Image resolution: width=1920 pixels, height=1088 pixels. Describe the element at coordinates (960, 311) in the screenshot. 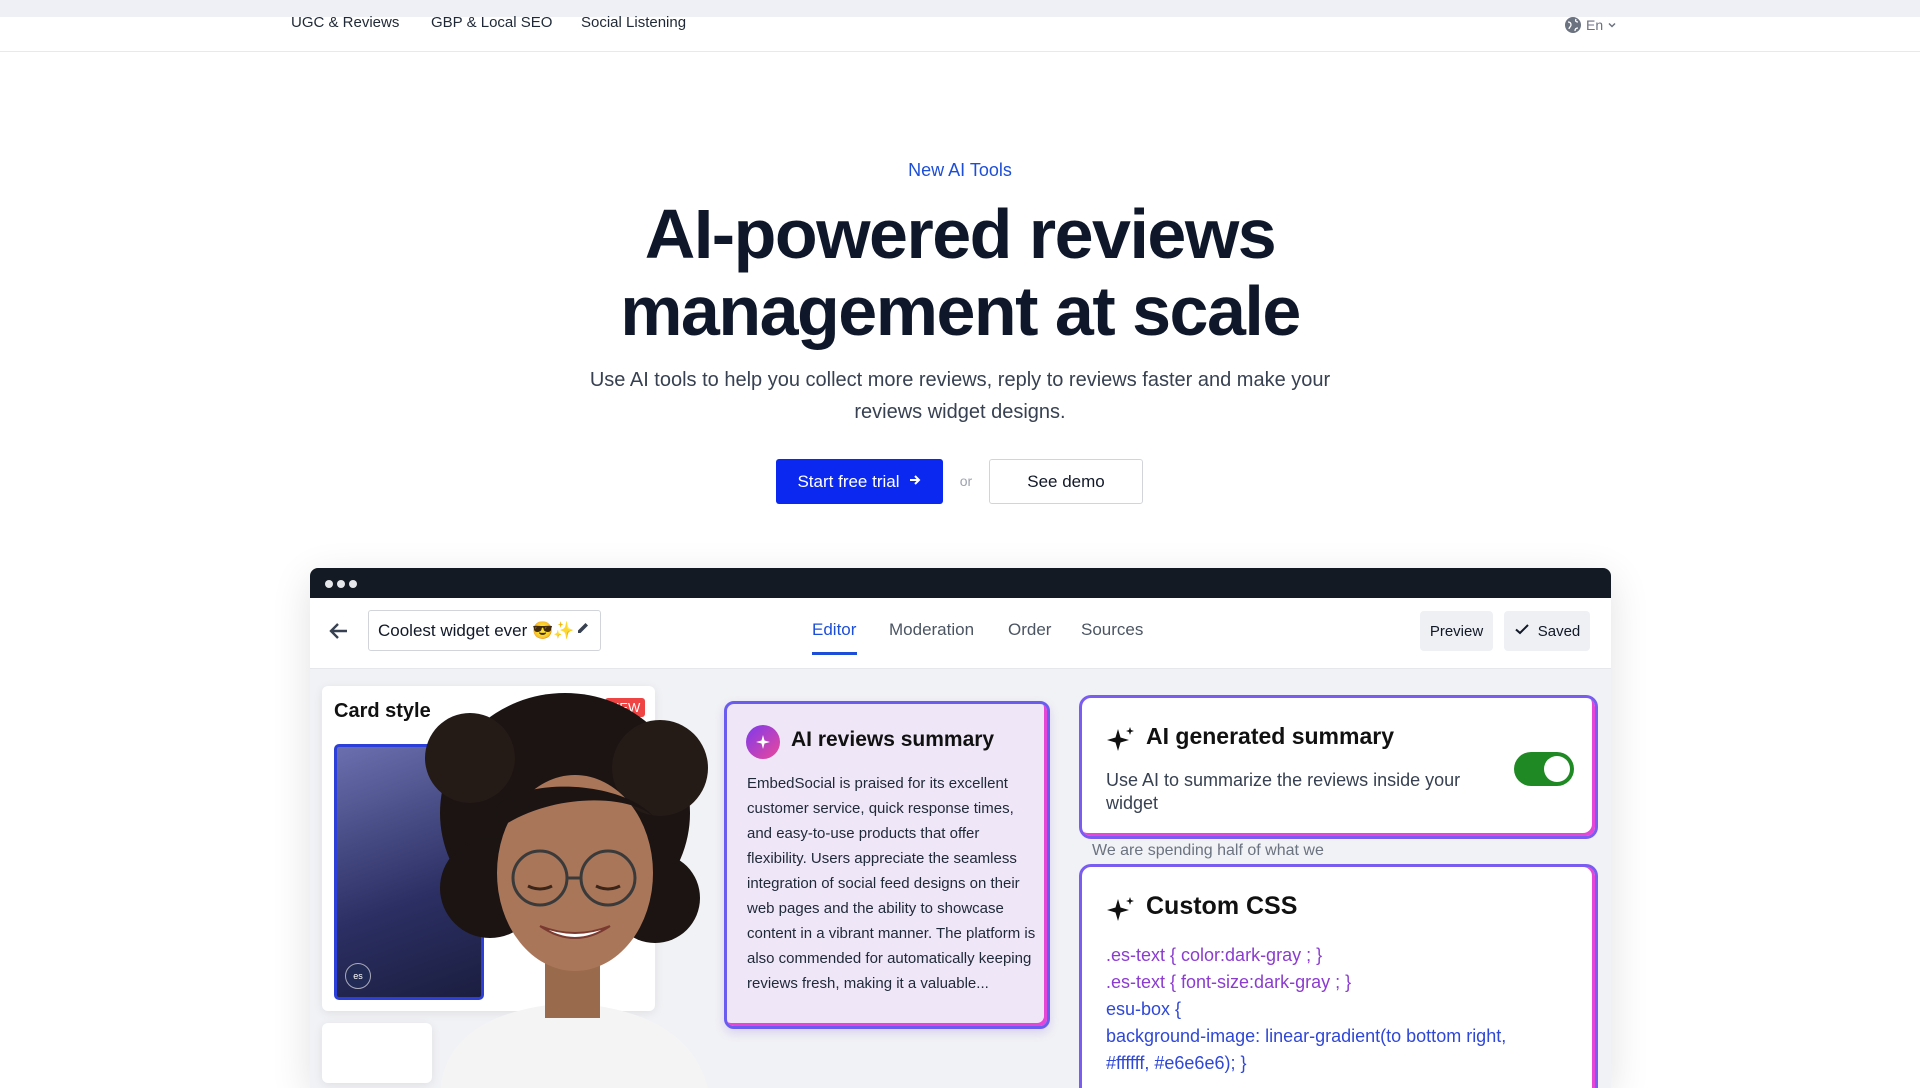

I see `hero-headline-line-2: management at scale` at that location.